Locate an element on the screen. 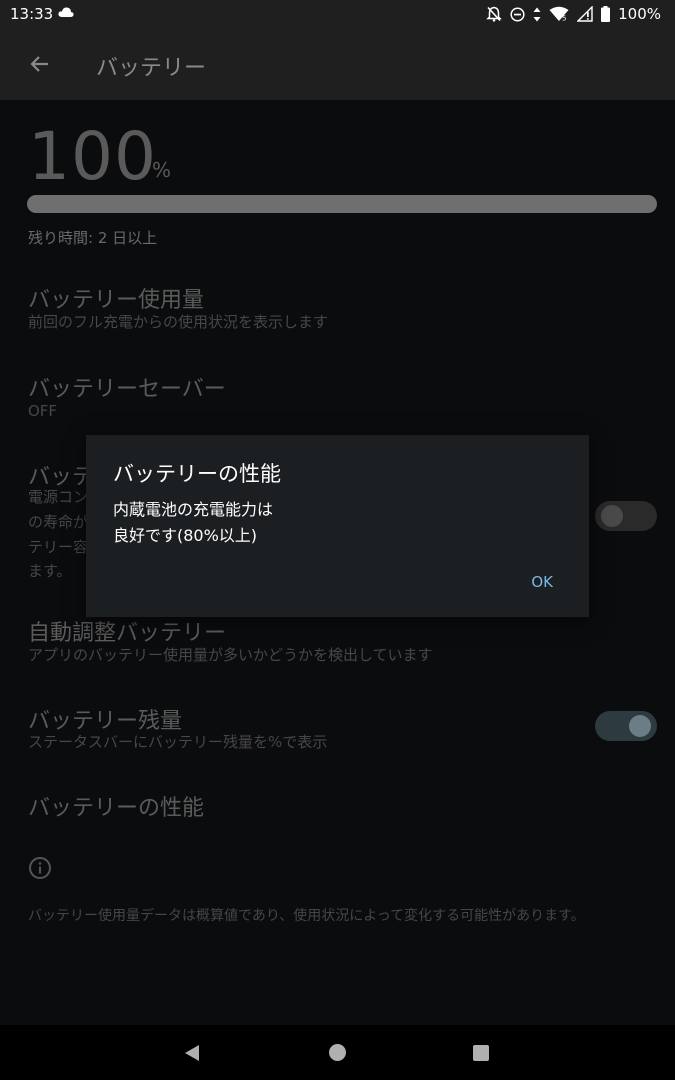 Image resolution: width=675 pixels, height=1080 pixels. battery-icon is located at coordinates (606, 14).